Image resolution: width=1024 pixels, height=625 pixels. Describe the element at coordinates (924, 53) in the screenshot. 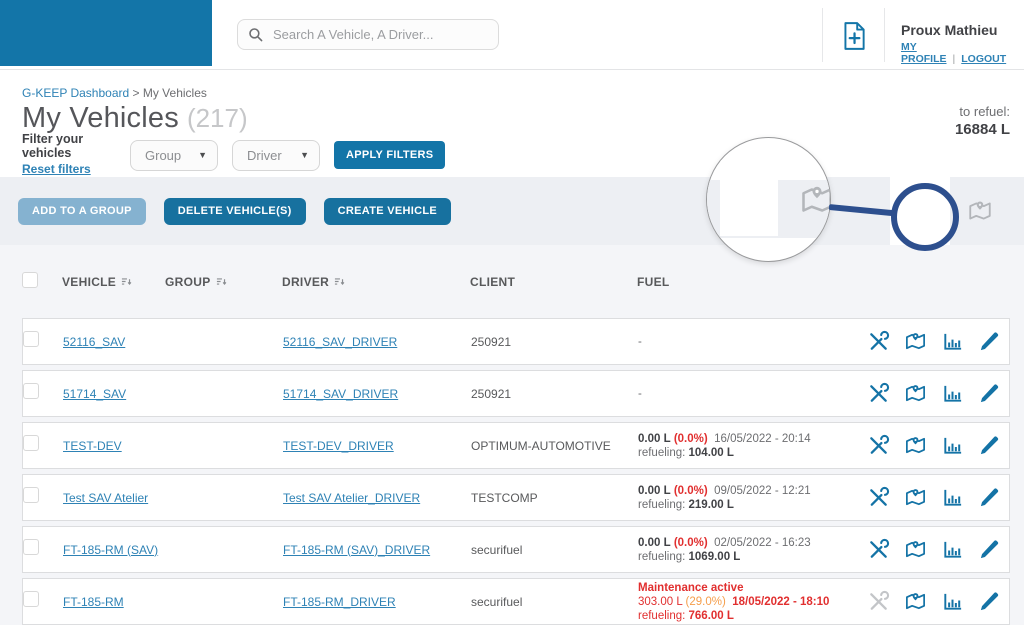

I see `my-profile-link: MY PROFILE` at that location.